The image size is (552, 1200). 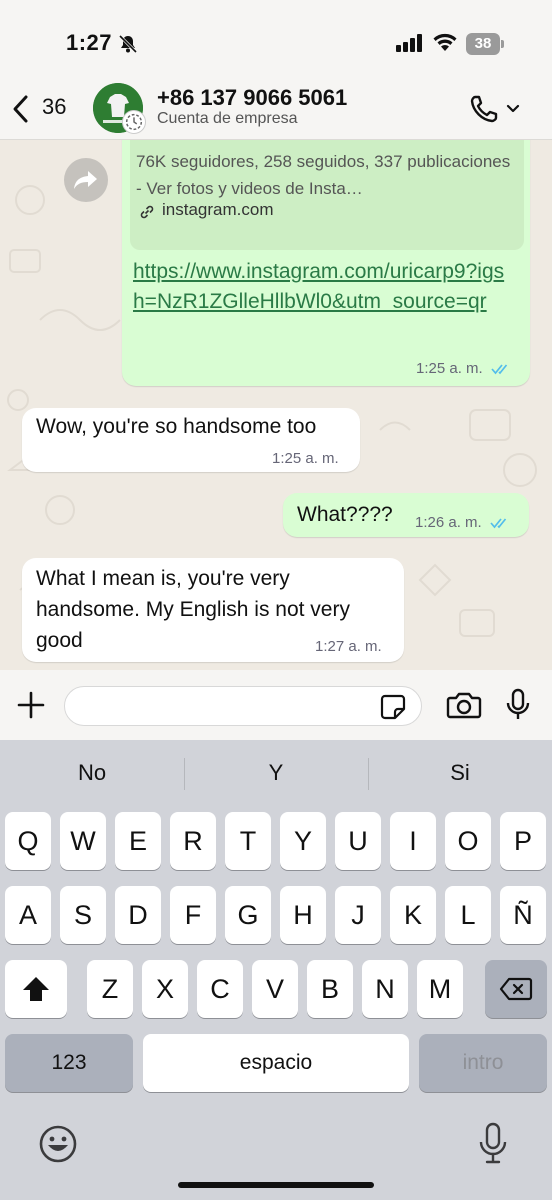 What do you see at coordinates (243, 706) in the screenshot?
I see `message-input` at bounding box center [243, 706].